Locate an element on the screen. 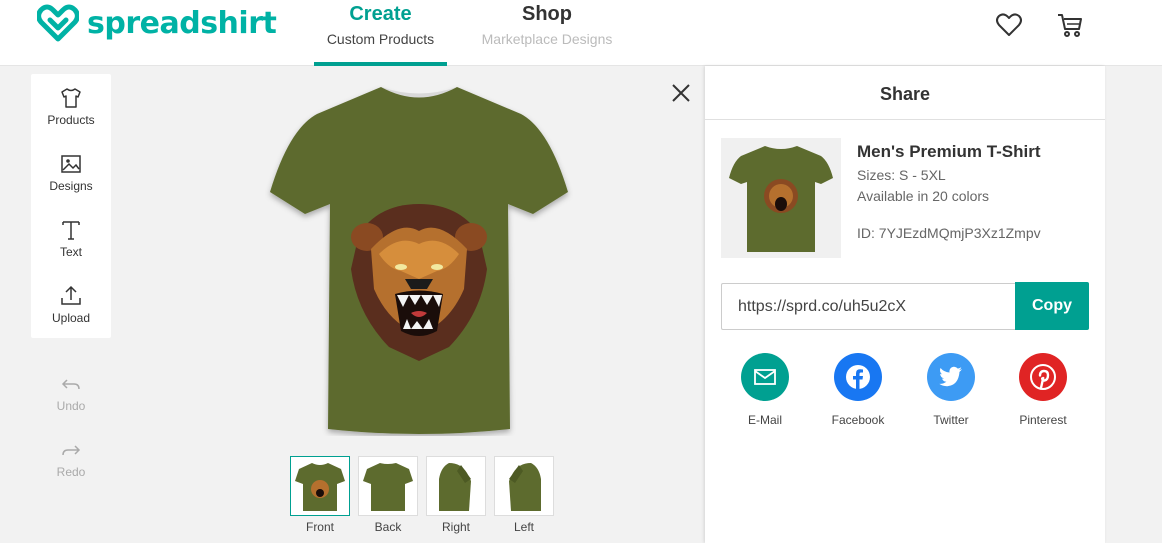 The height and width of the screenshot is (543, 1162). nav-tab-shop: Shop Marketplace Designs is located at coordinates (547, 33).